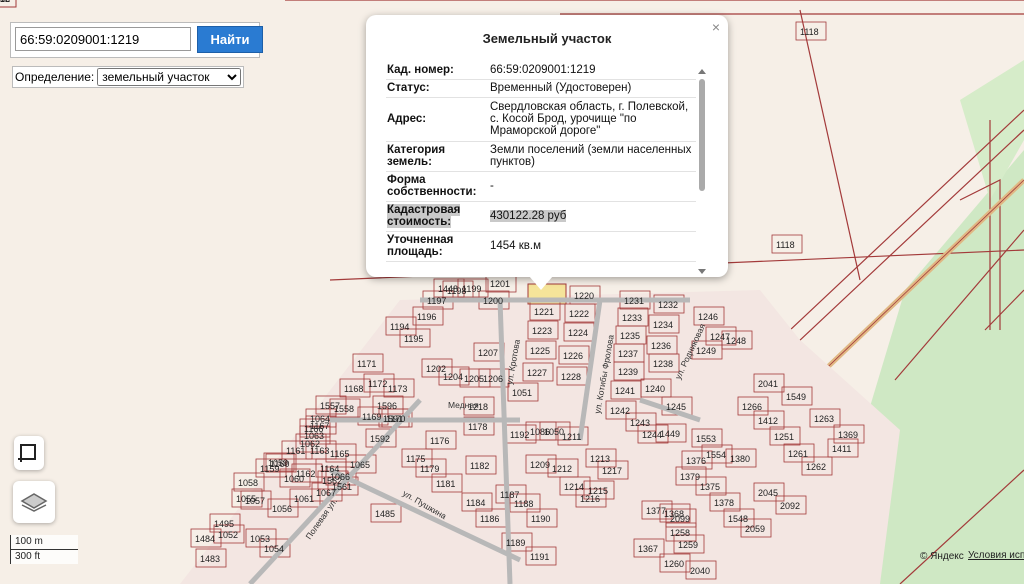 The height and width of the screenshot is (584, 1024). What do you see at coordinates (29, 453) in the screenshot?
I see `fullscreen-button` at bounding box center [29, 453].